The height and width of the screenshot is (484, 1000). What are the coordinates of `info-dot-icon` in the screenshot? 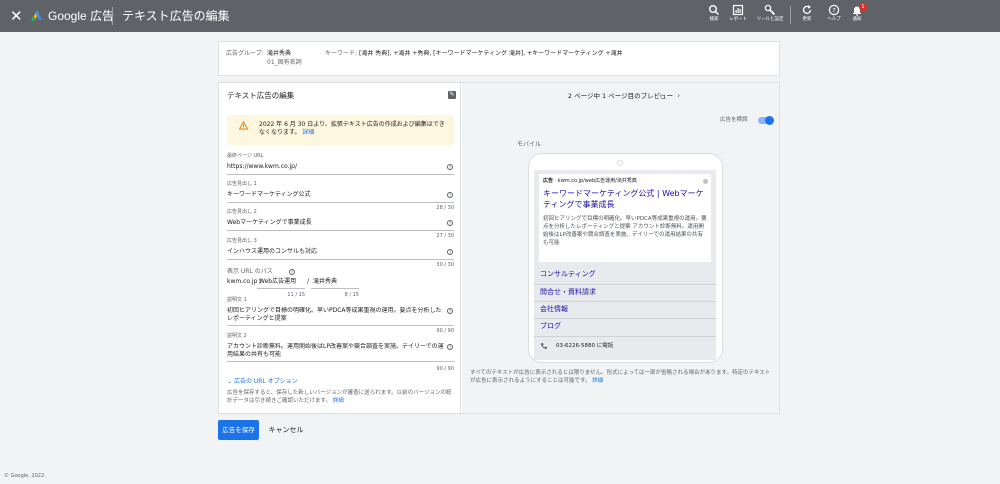 It's located at (705, 181).